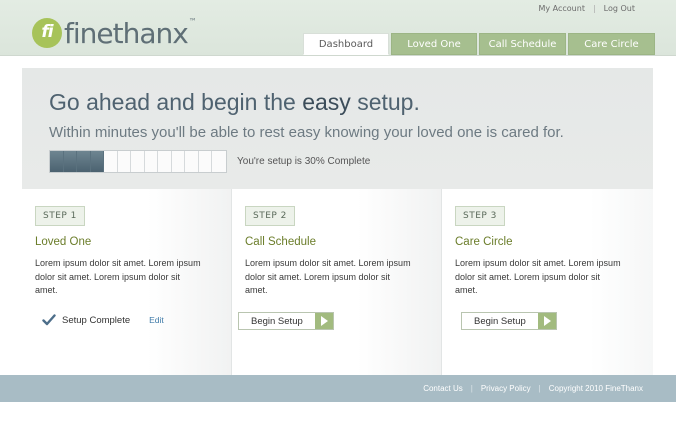 The width and height of the screenshot is (676, 426). I want to click on title-prefix: Go ahead and begin the, so click(176, 102).